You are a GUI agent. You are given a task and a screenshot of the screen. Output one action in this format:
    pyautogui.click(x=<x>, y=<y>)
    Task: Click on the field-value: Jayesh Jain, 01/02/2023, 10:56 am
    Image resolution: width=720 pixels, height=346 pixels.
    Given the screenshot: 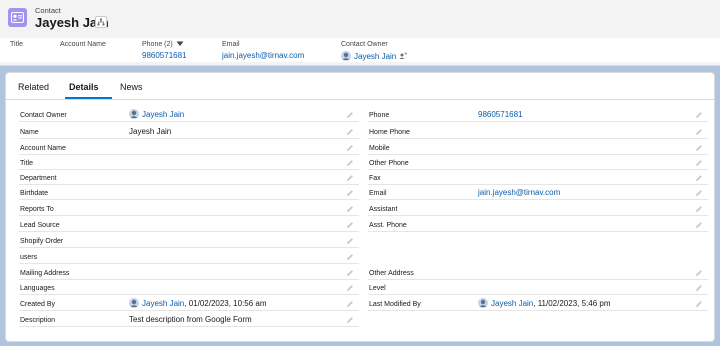 What is the action you would take?
    pyautogui.click(x=198, y=303)
    